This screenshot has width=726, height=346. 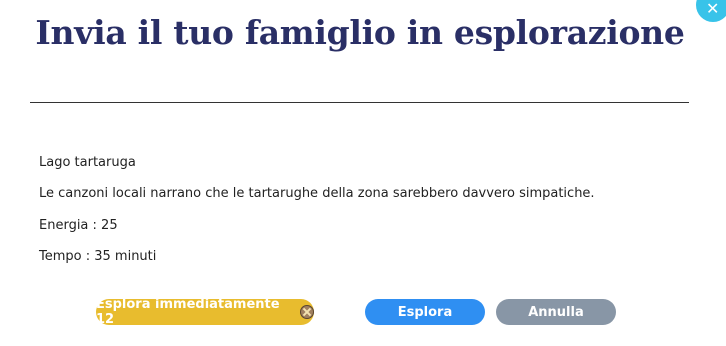 What do you see at coordinates (307, 312) in the screenshot?
I see `coin-icon` at bounding box center [307, 312].